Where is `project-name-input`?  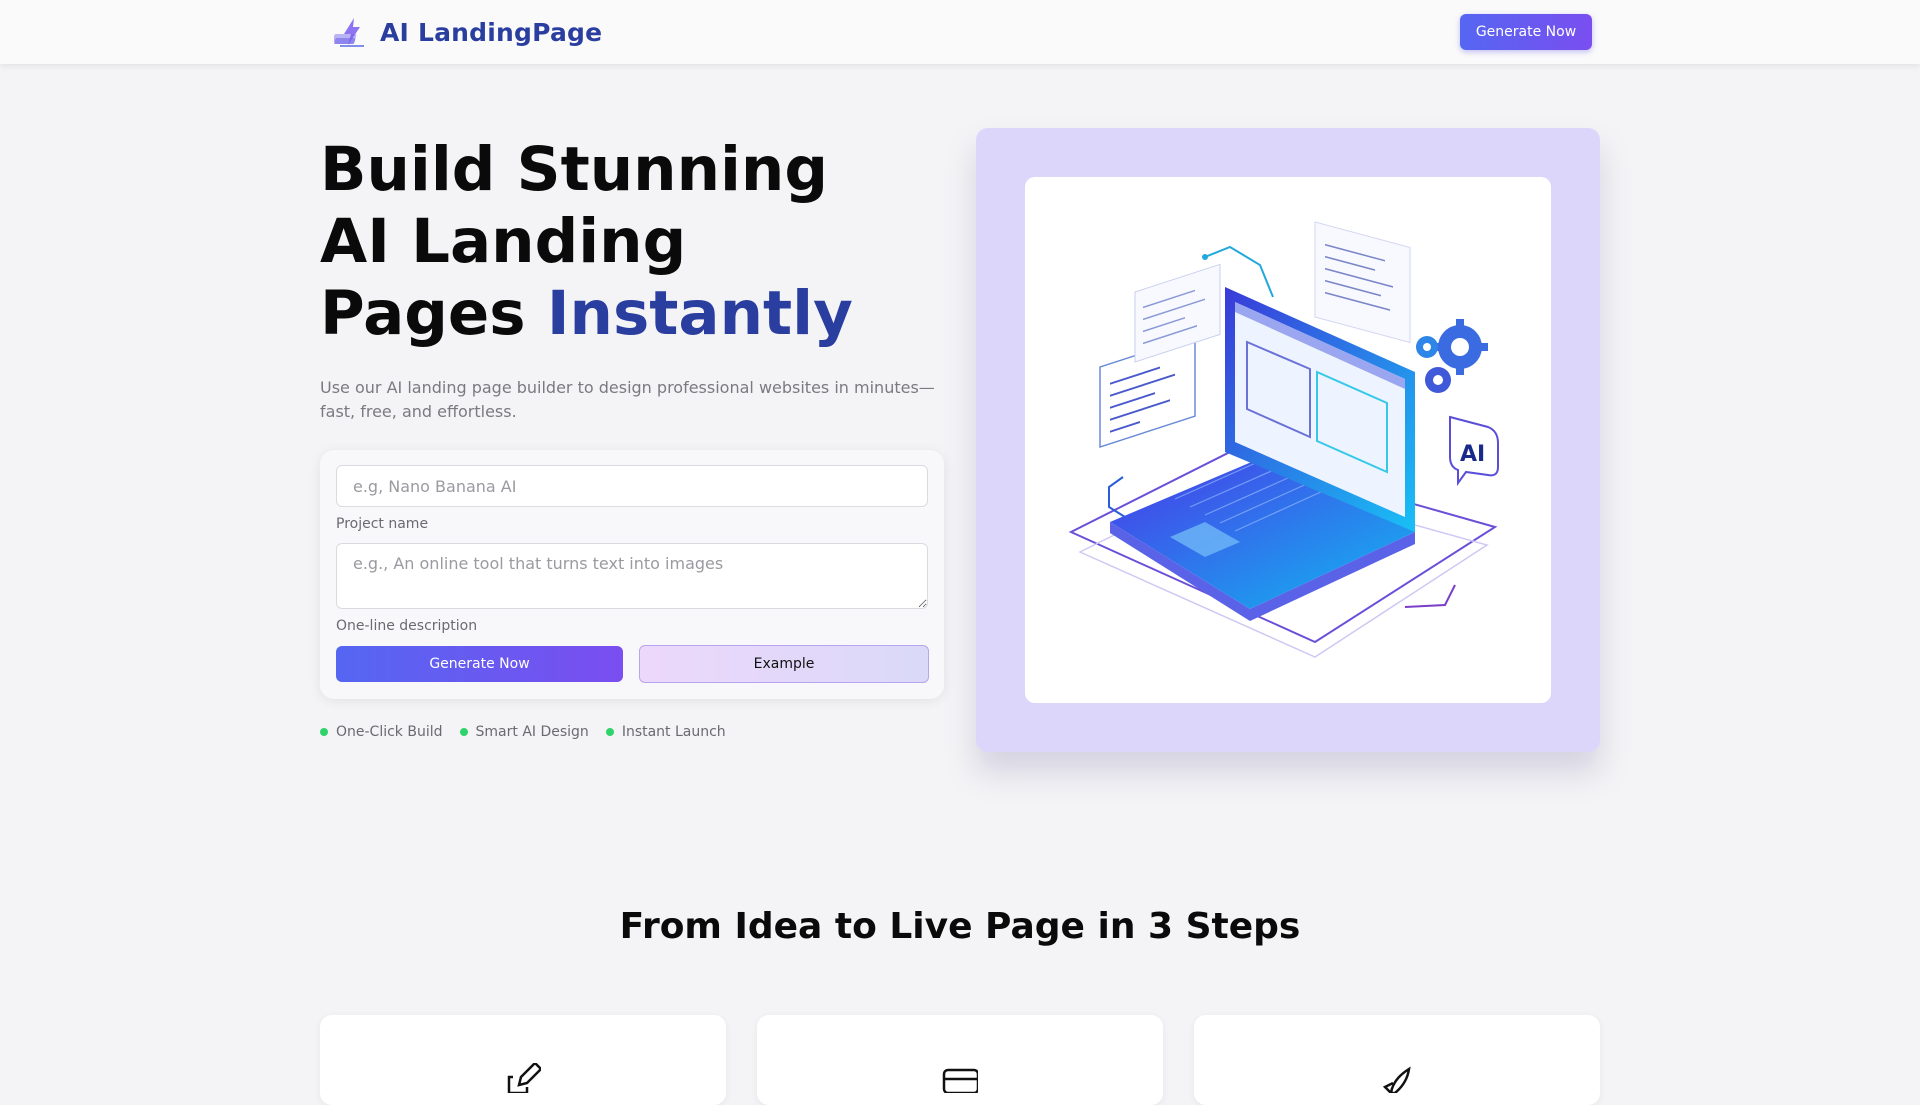
project-name-input is located at coordinates (632, 486).